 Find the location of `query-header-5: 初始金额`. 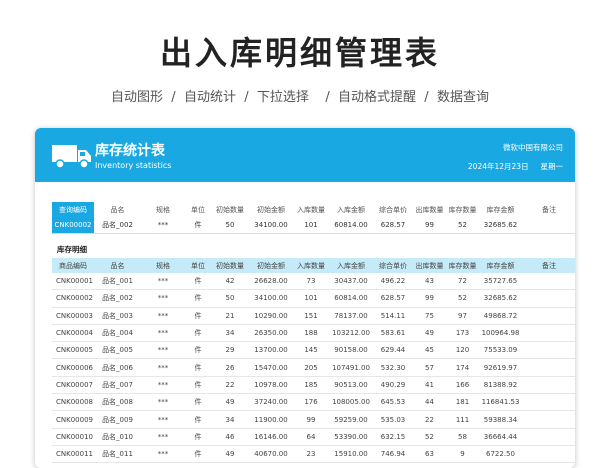

query-header-5: 初始金额 is located at coordinates (271, 209).